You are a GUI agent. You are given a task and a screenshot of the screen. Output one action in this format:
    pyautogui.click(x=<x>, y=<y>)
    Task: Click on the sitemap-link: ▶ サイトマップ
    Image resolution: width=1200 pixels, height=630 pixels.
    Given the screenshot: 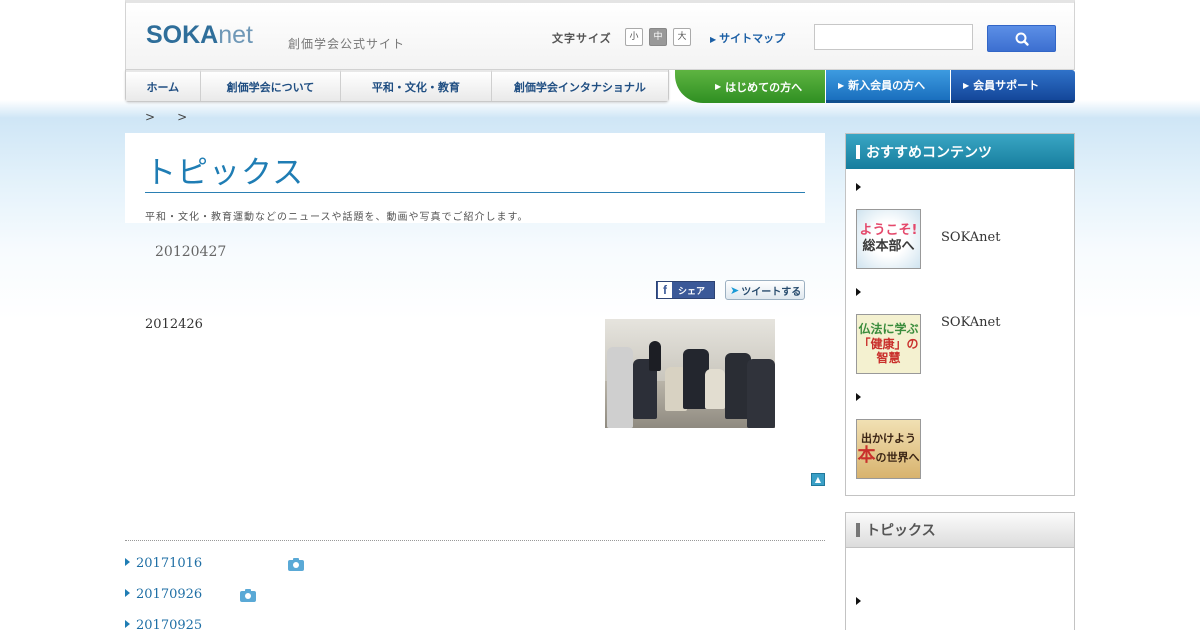 What is the action you would take?
    pyautogui.click(x=747, y=38)
    